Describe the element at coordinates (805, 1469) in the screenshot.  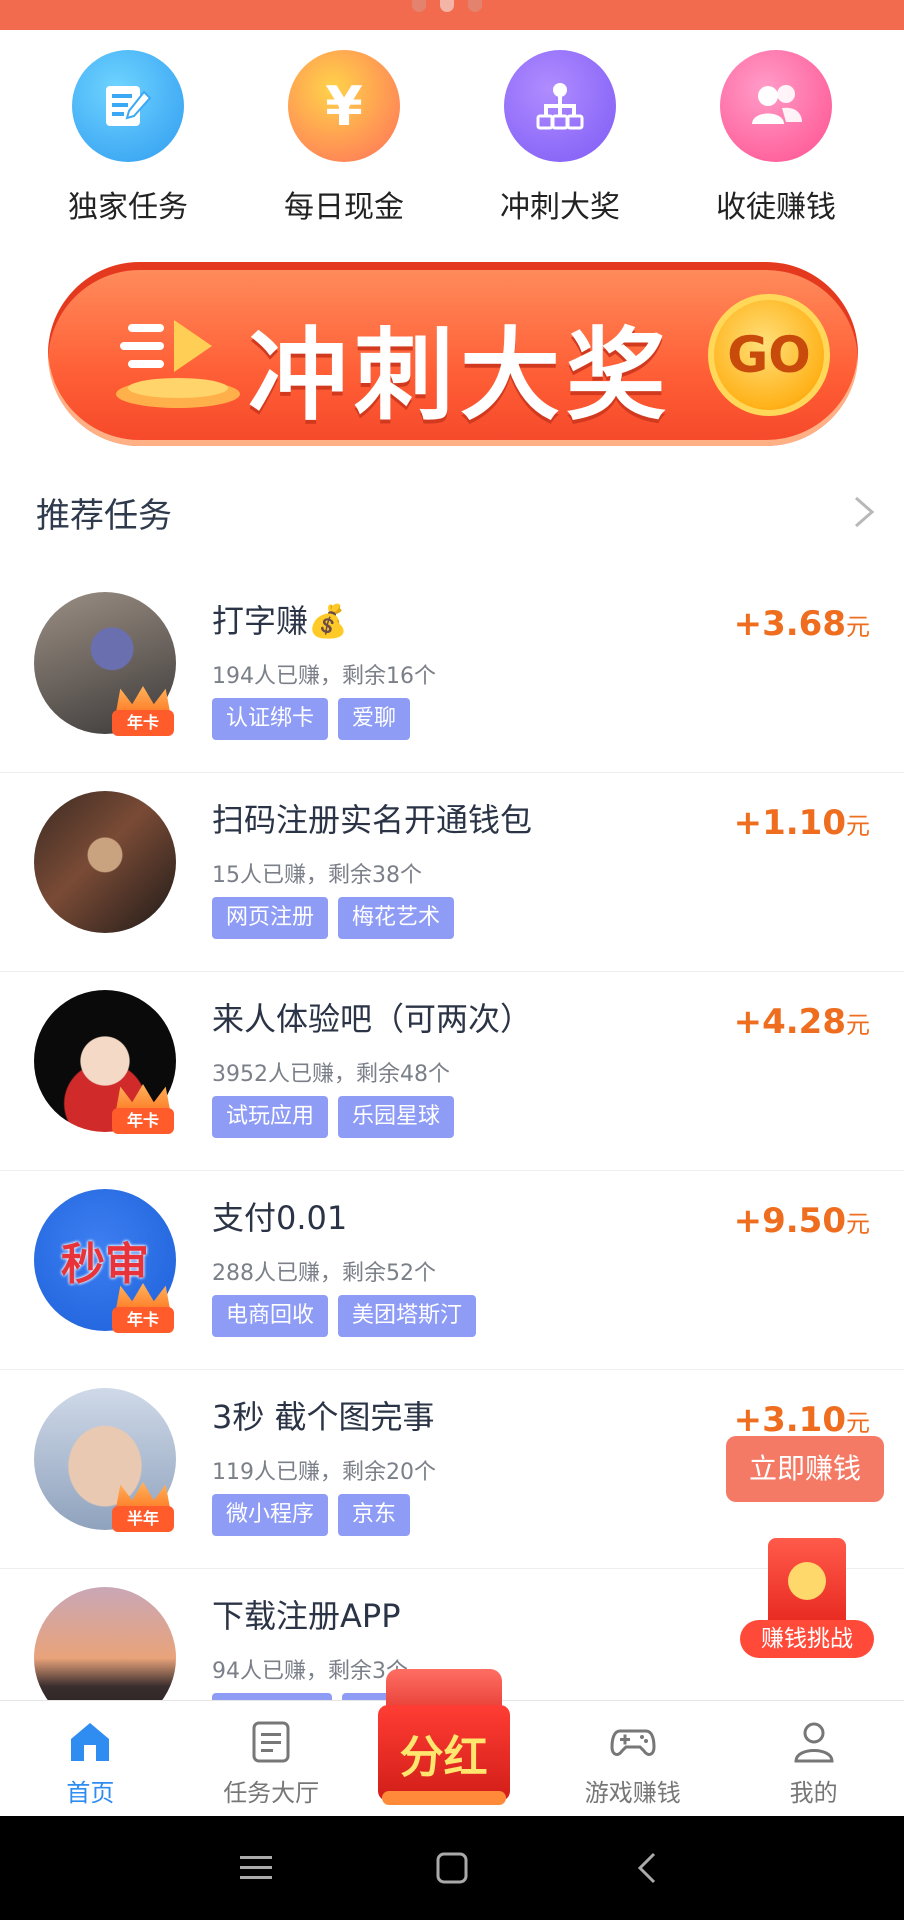
I see `earn-now-button: 立即赚钱` at that location.